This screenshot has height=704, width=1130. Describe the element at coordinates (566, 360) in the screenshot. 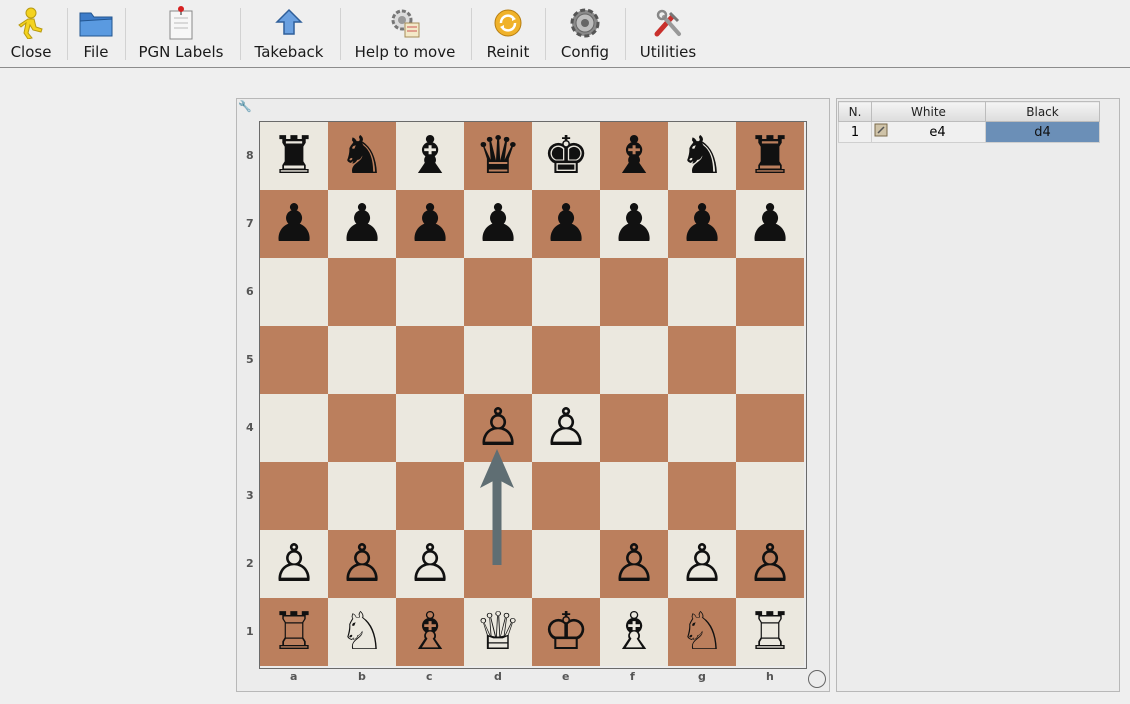

I see `square-e5` at that location.